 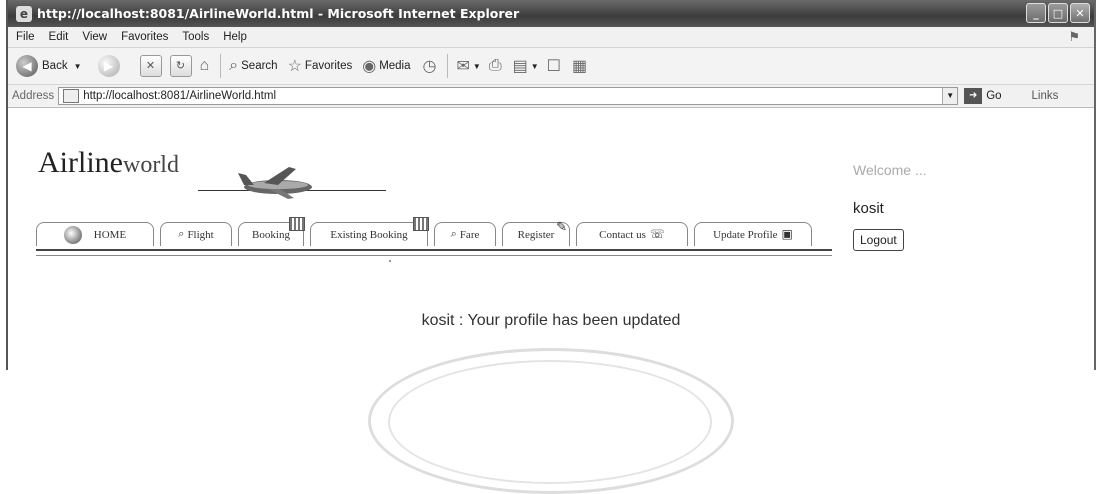 What do you see at coordinates (259, 66) in the screenshot?
I see `search-label: Search` at bounding box center [259, 66].